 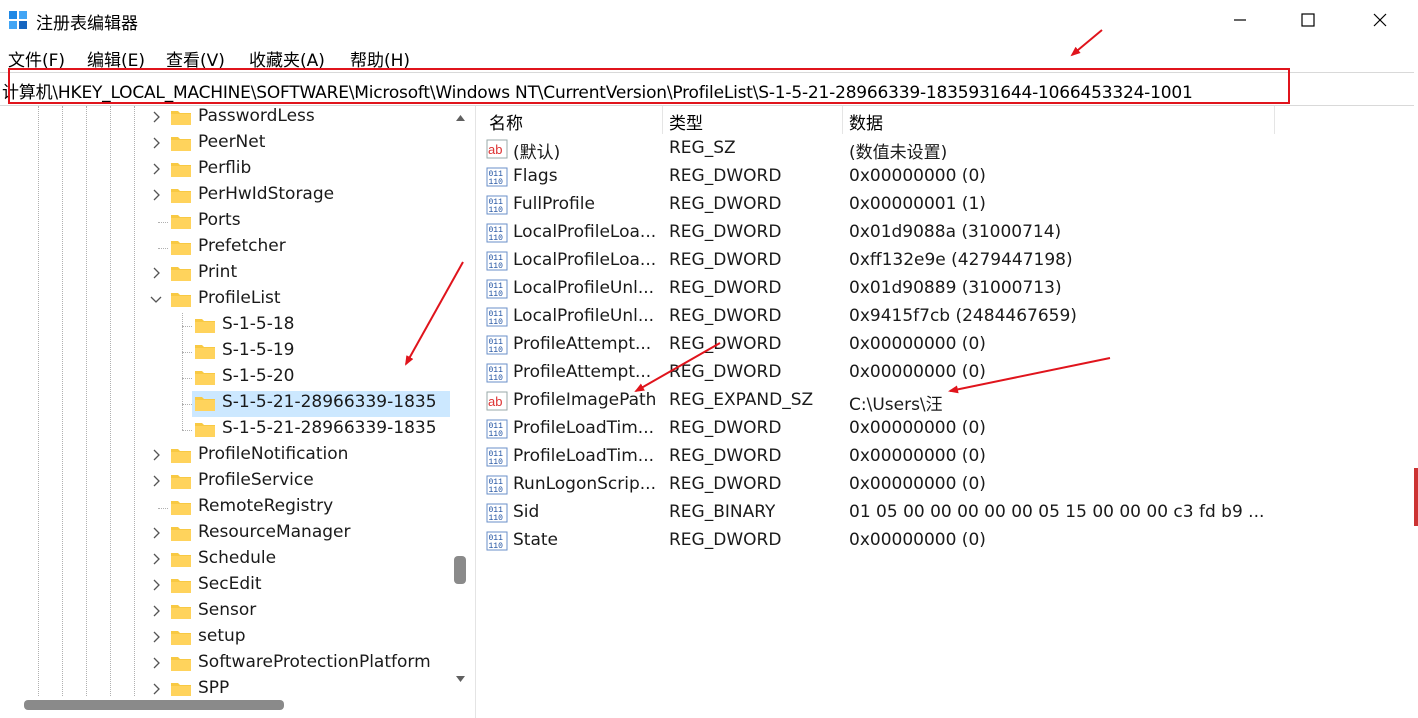 What do you see at coordinates (273, 454) in the screenshot?
I see `tree-item-label: ProfileNotification` at bounding box center [273, 454].